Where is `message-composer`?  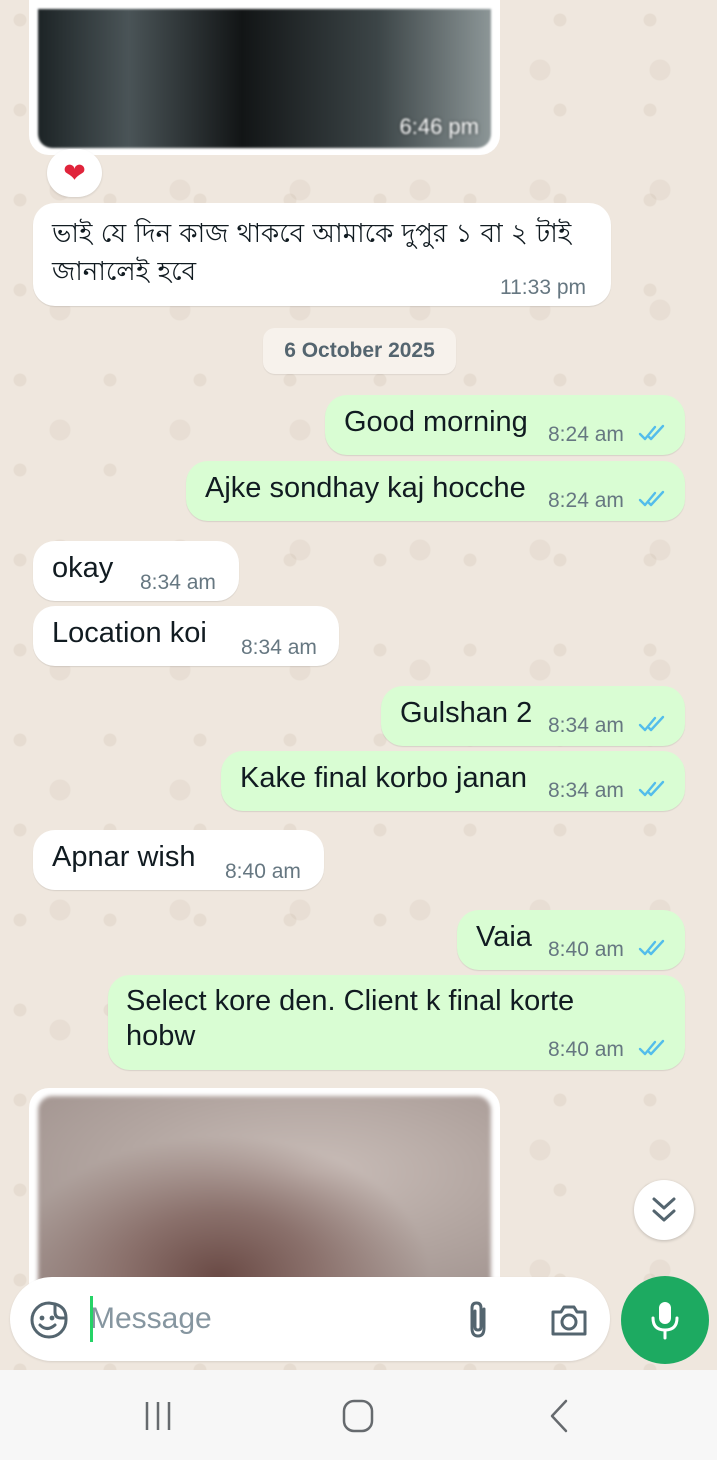 message-composer is located at coordinates (310, 1319).